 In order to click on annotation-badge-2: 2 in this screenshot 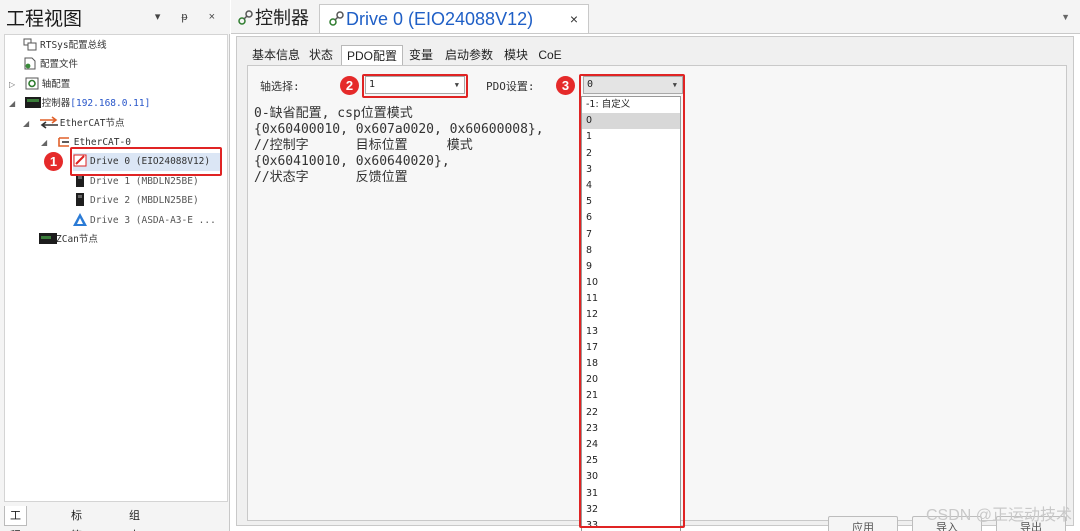, I will do `click(349, 85)`.